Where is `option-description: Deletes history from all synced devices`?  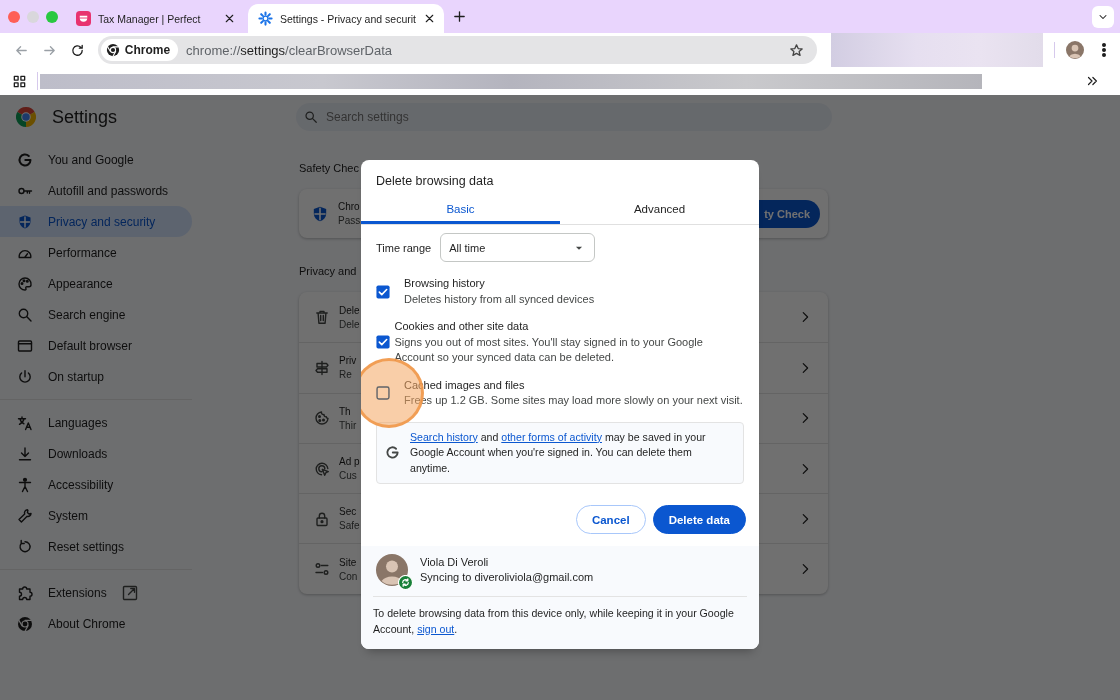
option-description: Deletes history from all synced devices is located at coordinates (499, 299).